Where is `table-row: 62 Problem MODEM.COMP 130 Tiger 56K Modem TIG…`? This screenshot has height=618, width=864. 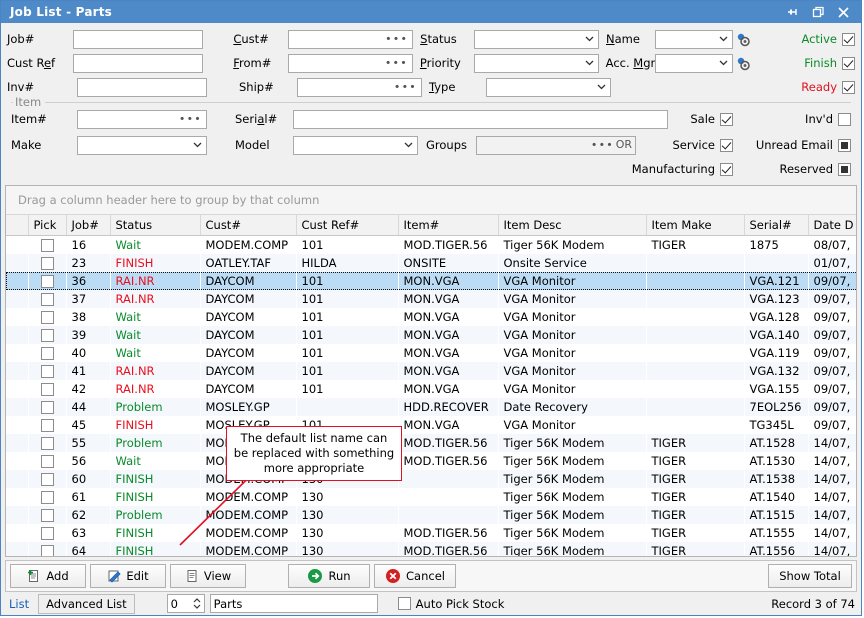 table-row: 62 Problem MODEM.COMP 130 Tiger 56K Modem TIG… is located at coordinates (431, 515).